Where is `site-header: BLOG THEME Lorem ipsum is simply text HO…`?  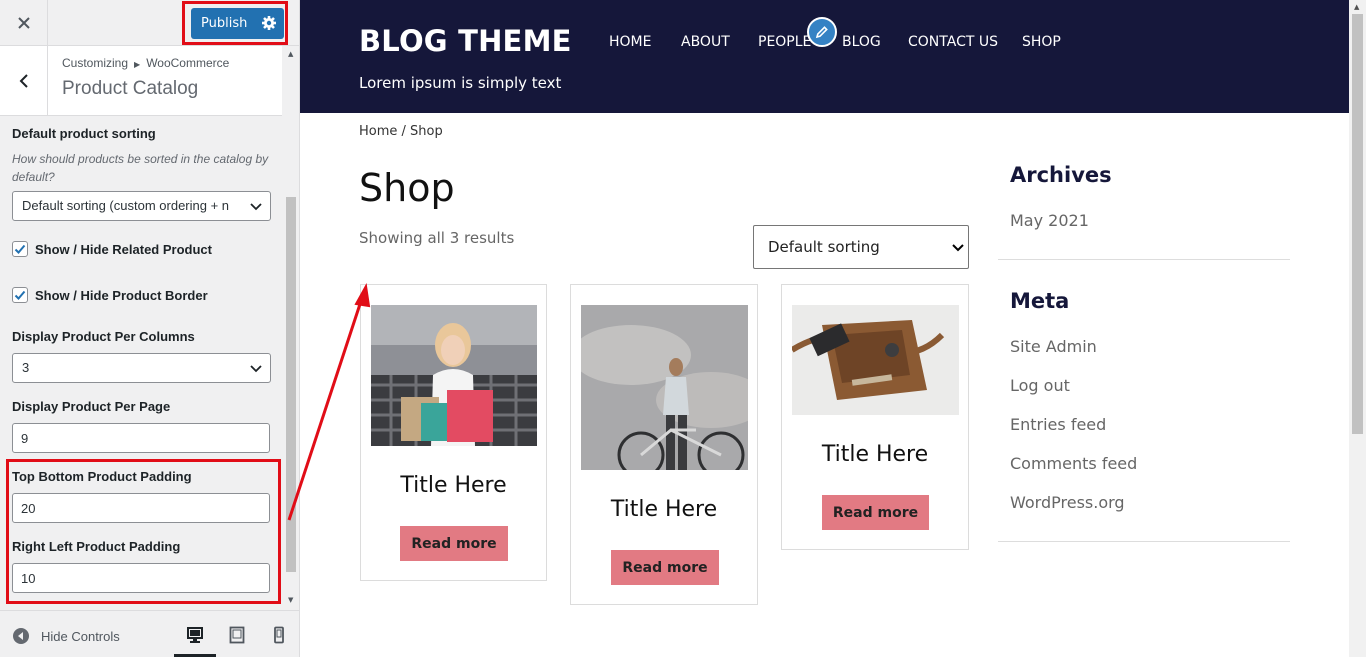 site-header: BLOG THEME Lorem ipsum is simply text HO… is located at coordinates (824, 56).